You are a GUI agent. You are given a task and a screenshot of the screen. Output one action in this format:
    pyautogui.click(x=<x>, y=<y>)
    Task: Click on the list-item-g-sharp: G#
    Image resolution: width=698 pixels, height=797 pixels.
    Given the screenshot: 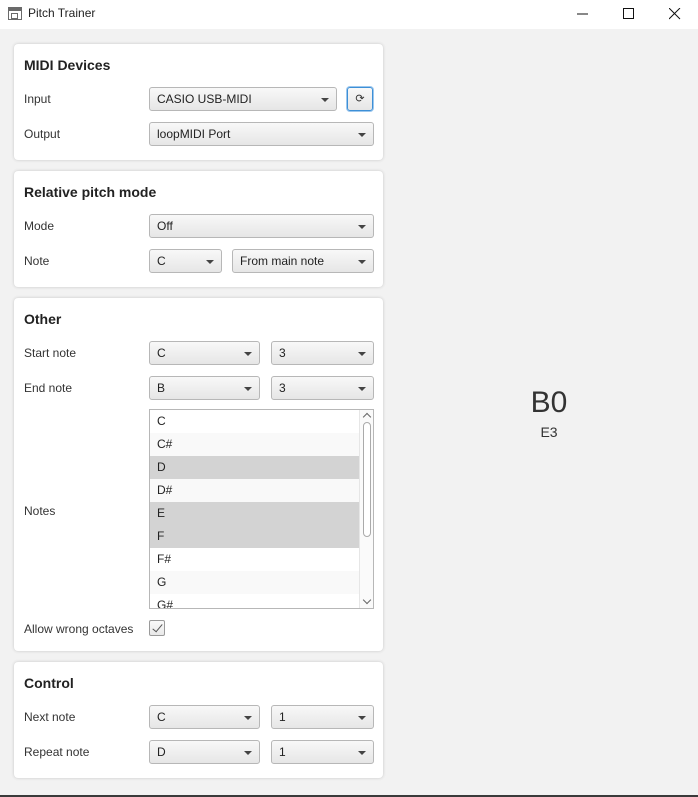 What is the action you would take?
    pyautogui.click(x=254, y=601)
    